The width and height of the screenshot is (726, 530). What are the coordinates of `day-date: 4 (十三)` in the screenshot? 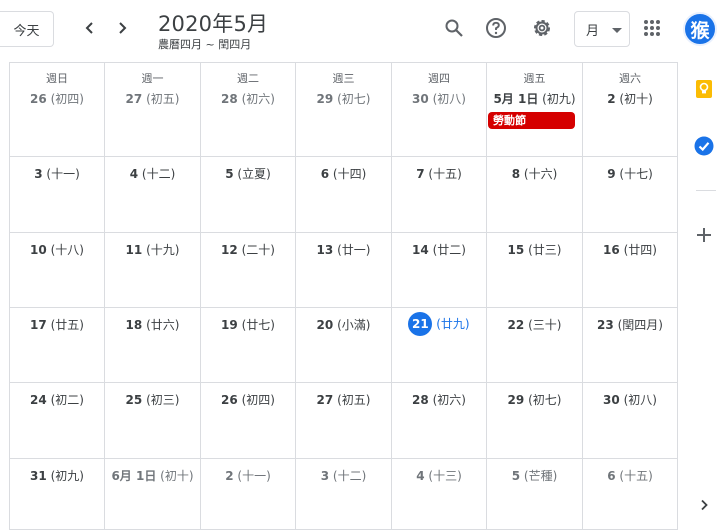 It's located at (439, 475).